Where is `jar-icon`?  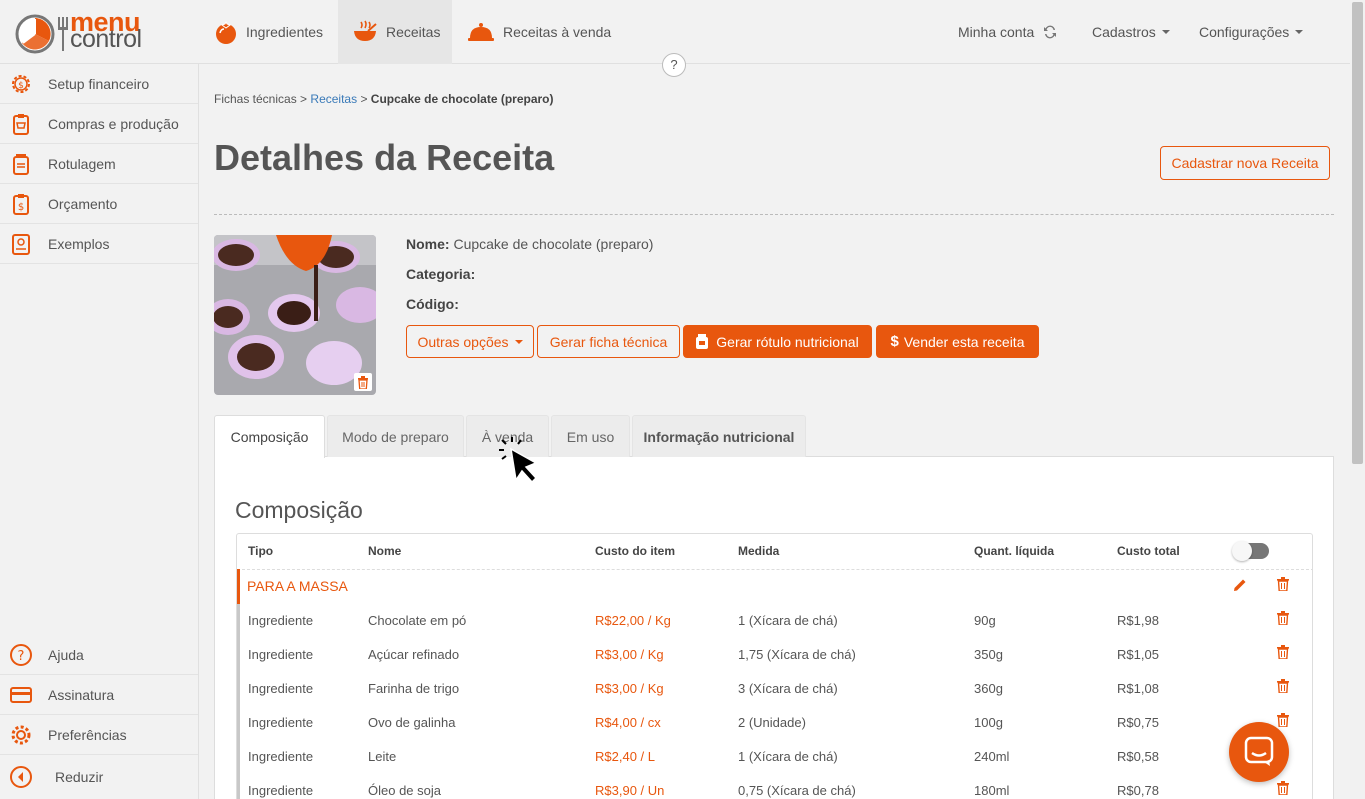 jar-icon is located at coordinates (702, 341).